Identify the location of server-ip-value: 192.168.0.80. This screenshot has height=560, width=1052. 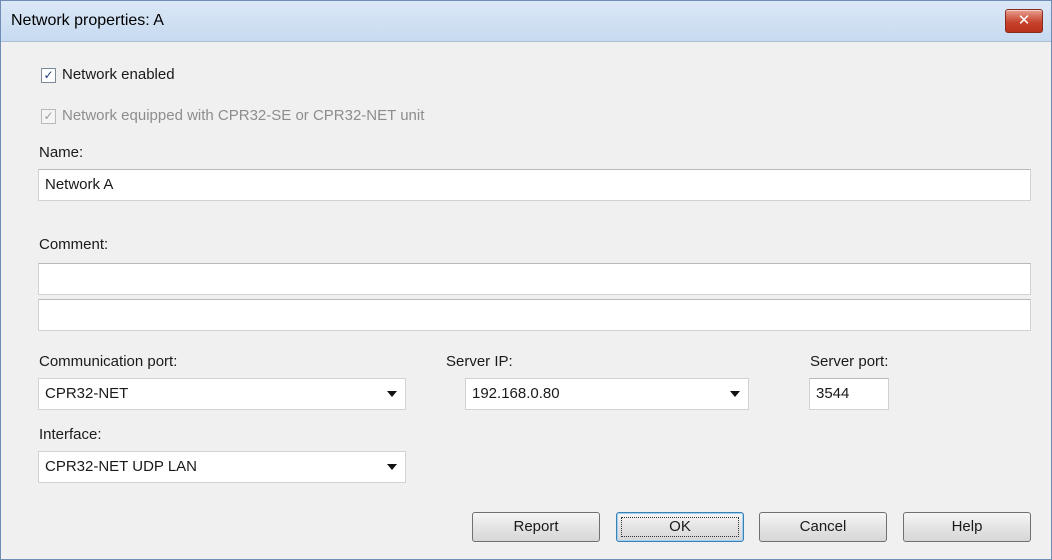
(516, 393).